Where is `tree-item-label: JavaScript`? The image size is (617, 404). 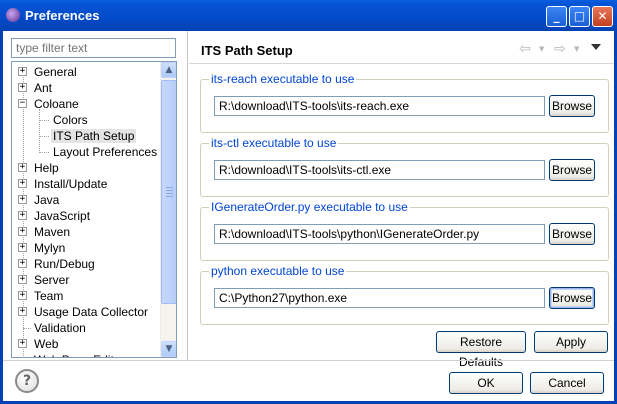
tree-item-label: JavaScript is located at coordinates (62, 216).